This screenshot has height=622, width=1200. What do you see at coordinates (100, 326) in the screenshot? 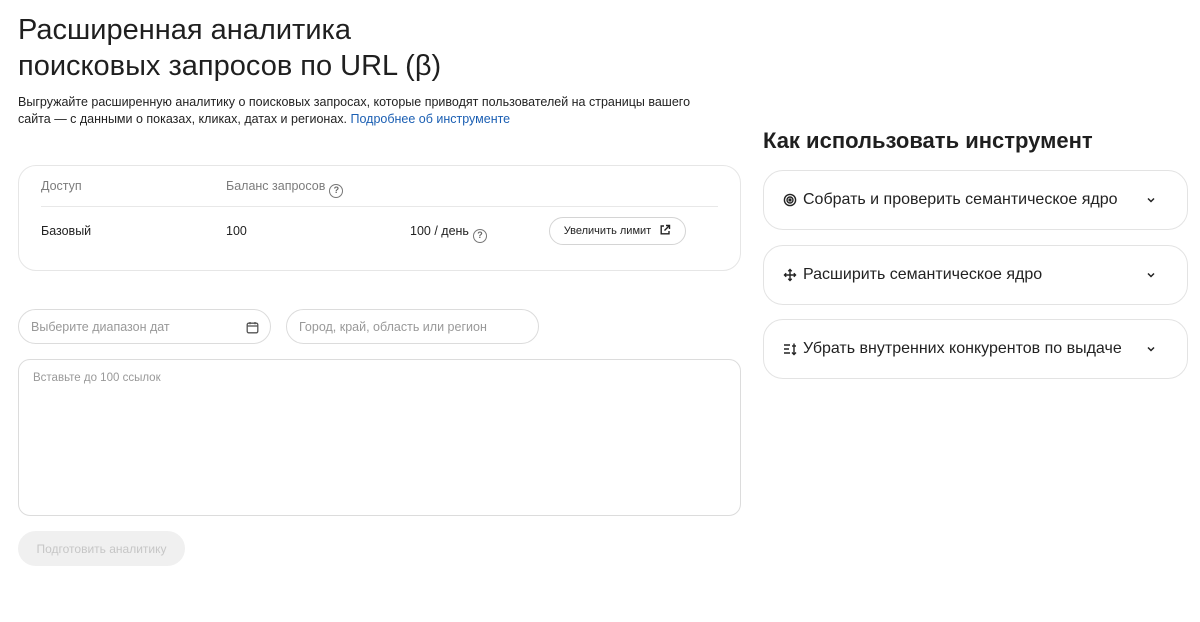
I see `date-range-placeholder: Выберите диапазон дат` at bounding box center [100, 326].